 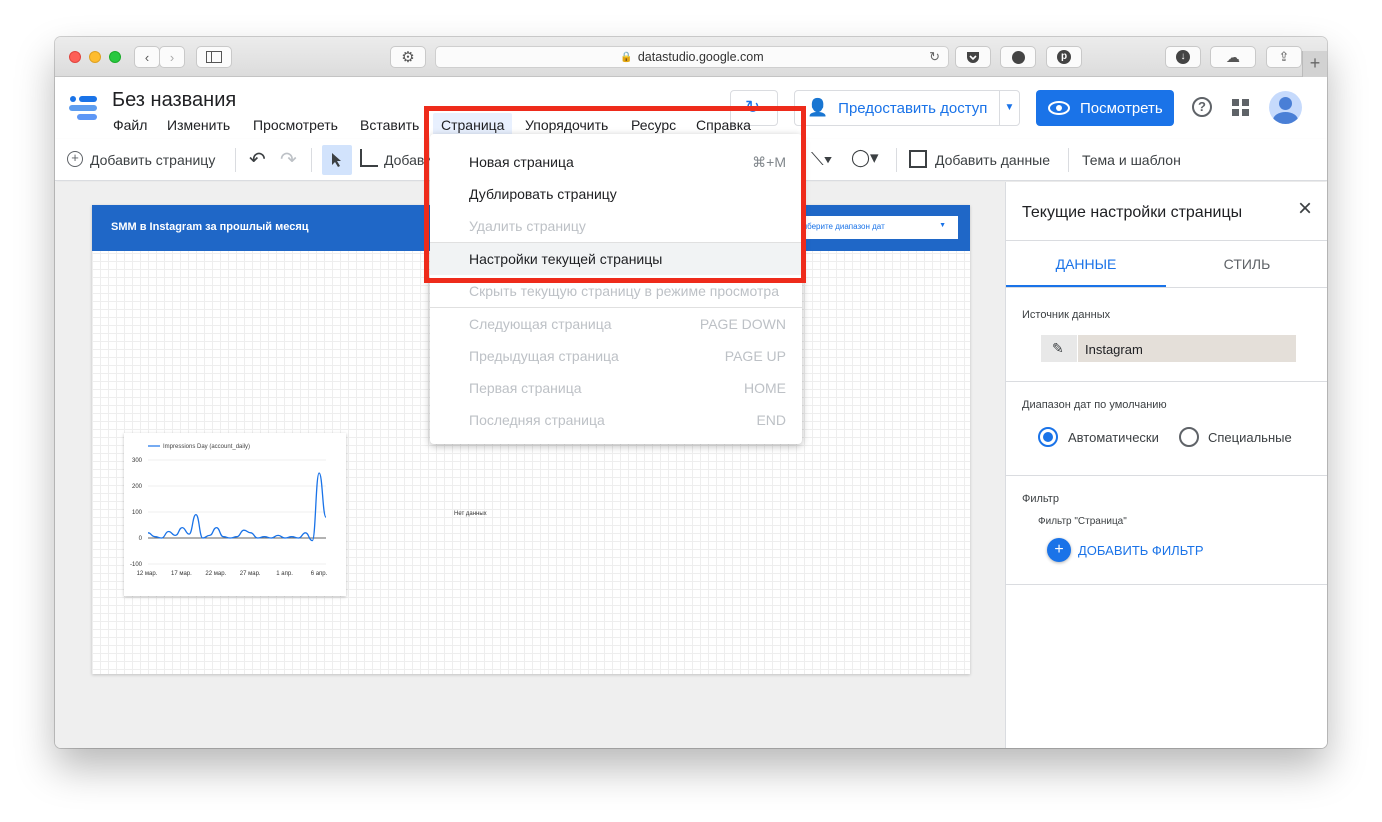 What do you see at coordinates (992, 160) in the screenshot?
I see `add-data-button: Добавить данные` at bounding box center [992, 160].